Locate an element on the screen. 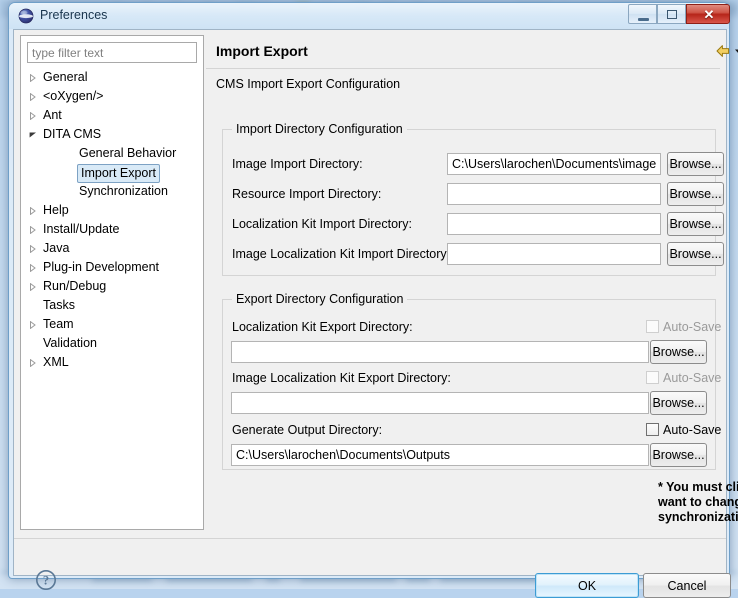 The width and height of the screenshot is (738, 598). sidebar-item-validation: Validation is located at coordinates (112, 343).